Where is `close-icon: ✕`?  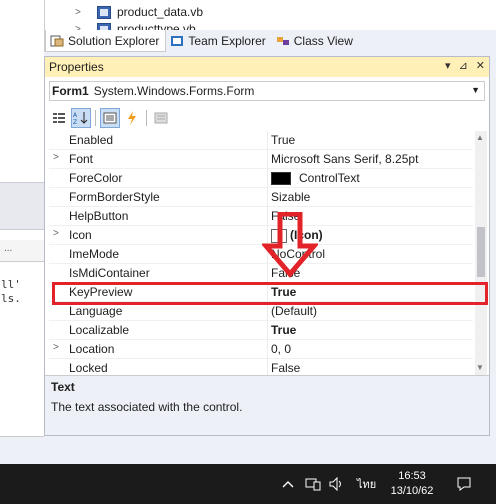 close-icon: ✕ is located at coordinates (480, 65).